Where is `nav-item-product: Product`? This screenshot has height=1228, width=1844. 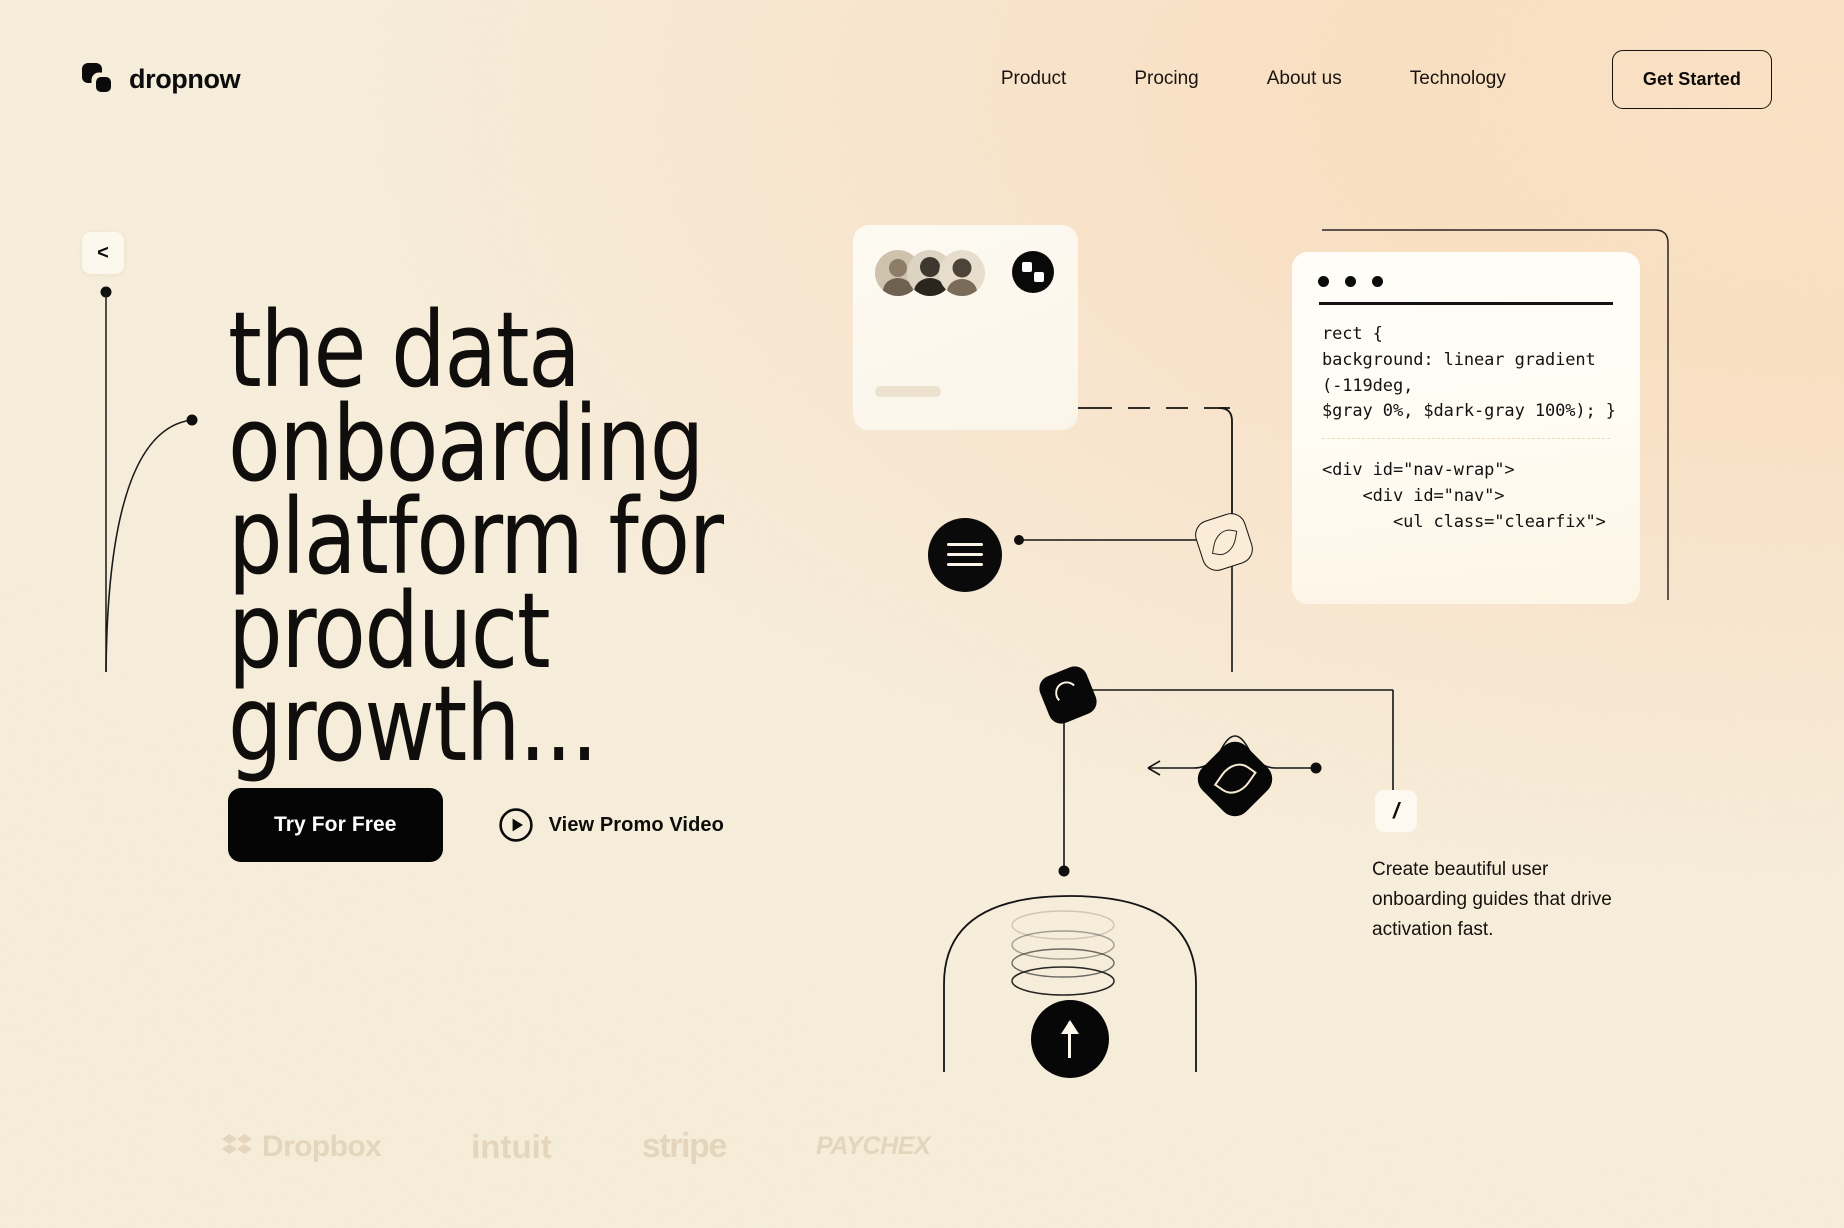 nav-item-product: Product is located at coordinates (1033, 79).